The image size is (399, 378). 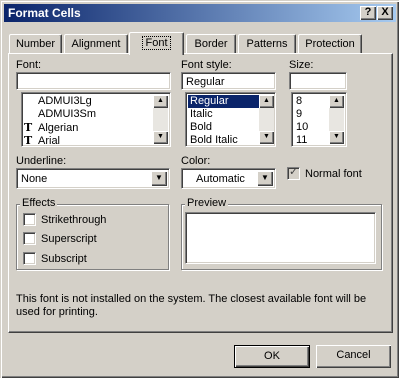 I want to click on tab-font-label: Font, so click(x=156, y=43).